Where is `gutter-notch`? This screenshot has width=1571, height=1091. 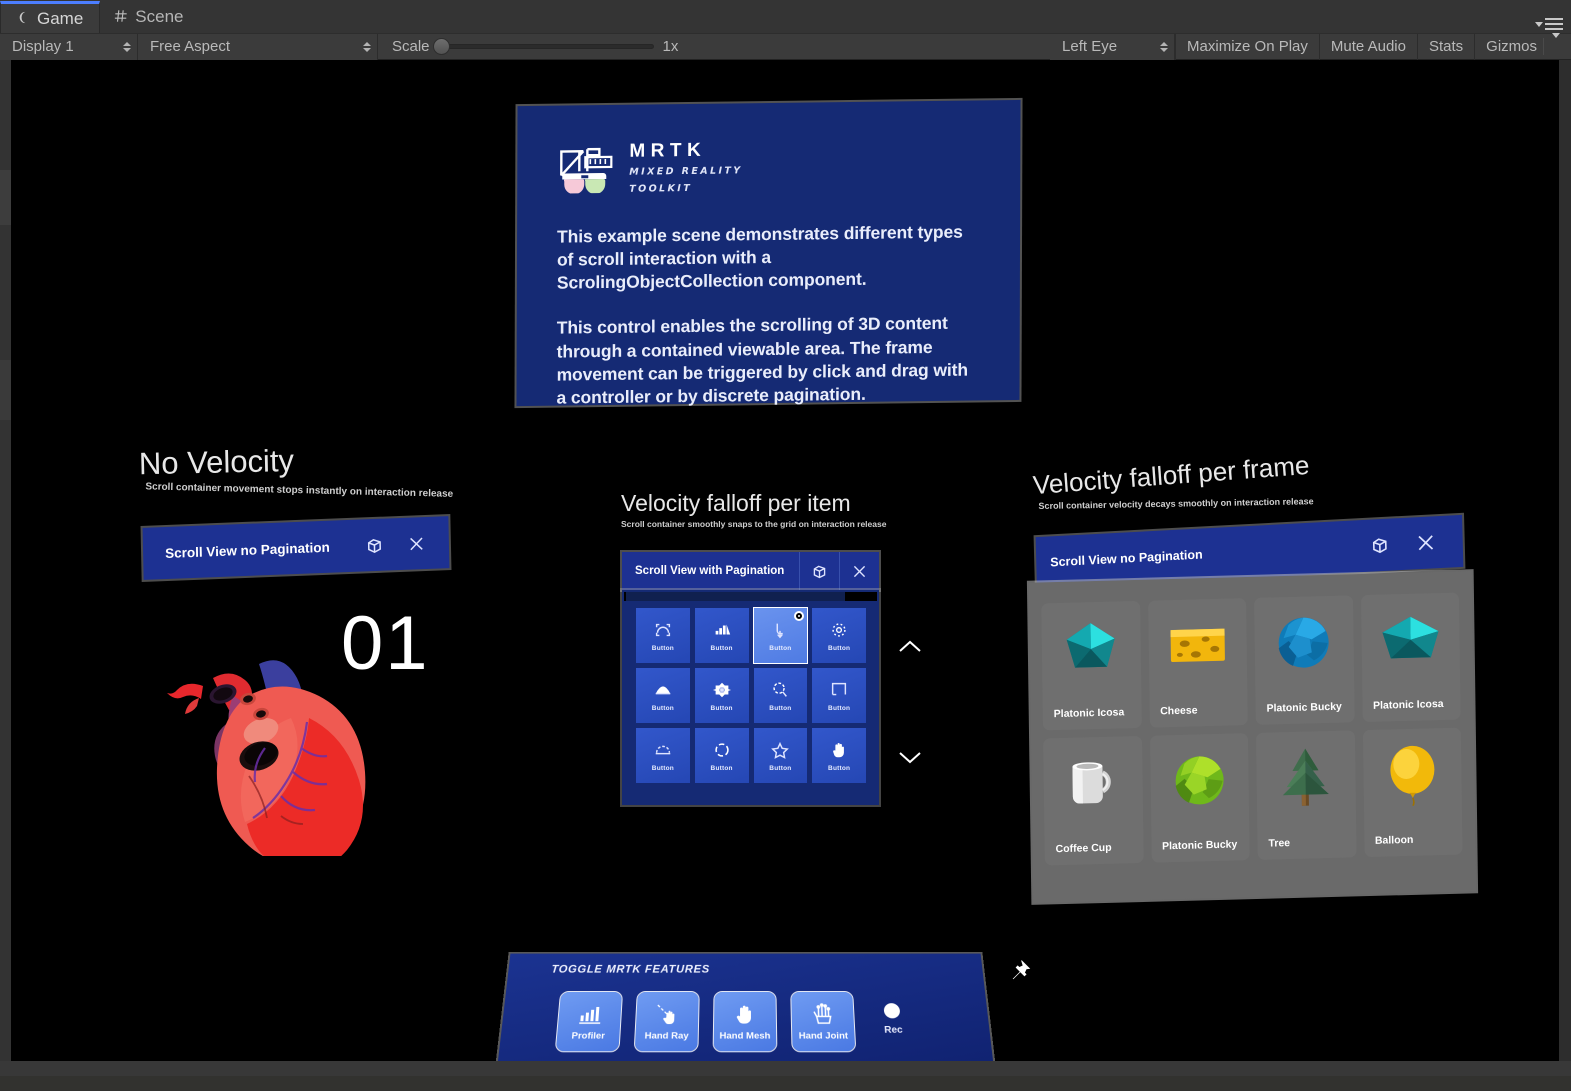 gutter-notch is located at coordinates (5, 197).